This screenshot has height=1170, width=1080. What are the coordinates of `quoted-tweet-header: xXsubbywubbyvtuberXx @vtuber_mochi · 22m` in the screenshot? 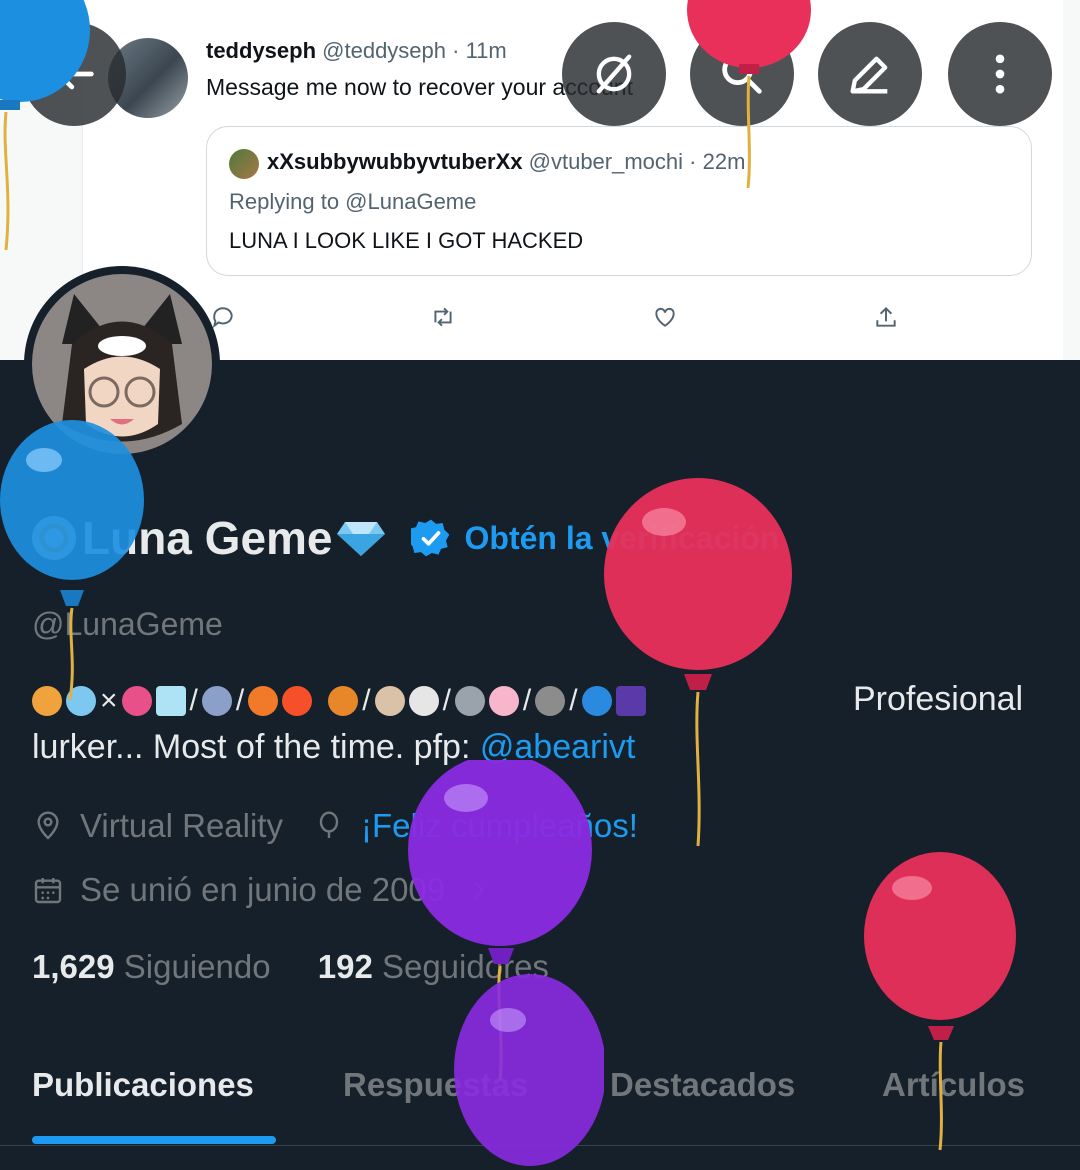 It's located at (506, 162).